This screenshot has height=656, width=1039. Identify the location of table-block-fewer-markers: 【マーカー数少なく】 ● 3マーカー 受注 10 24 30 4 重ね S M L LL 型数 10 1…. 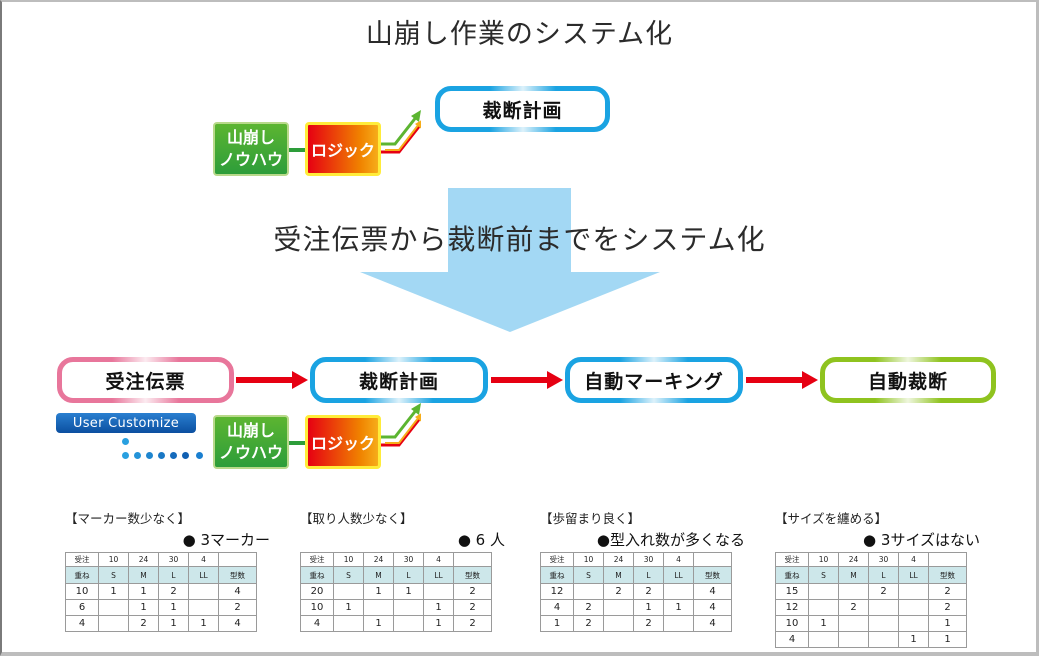
(167, 570).